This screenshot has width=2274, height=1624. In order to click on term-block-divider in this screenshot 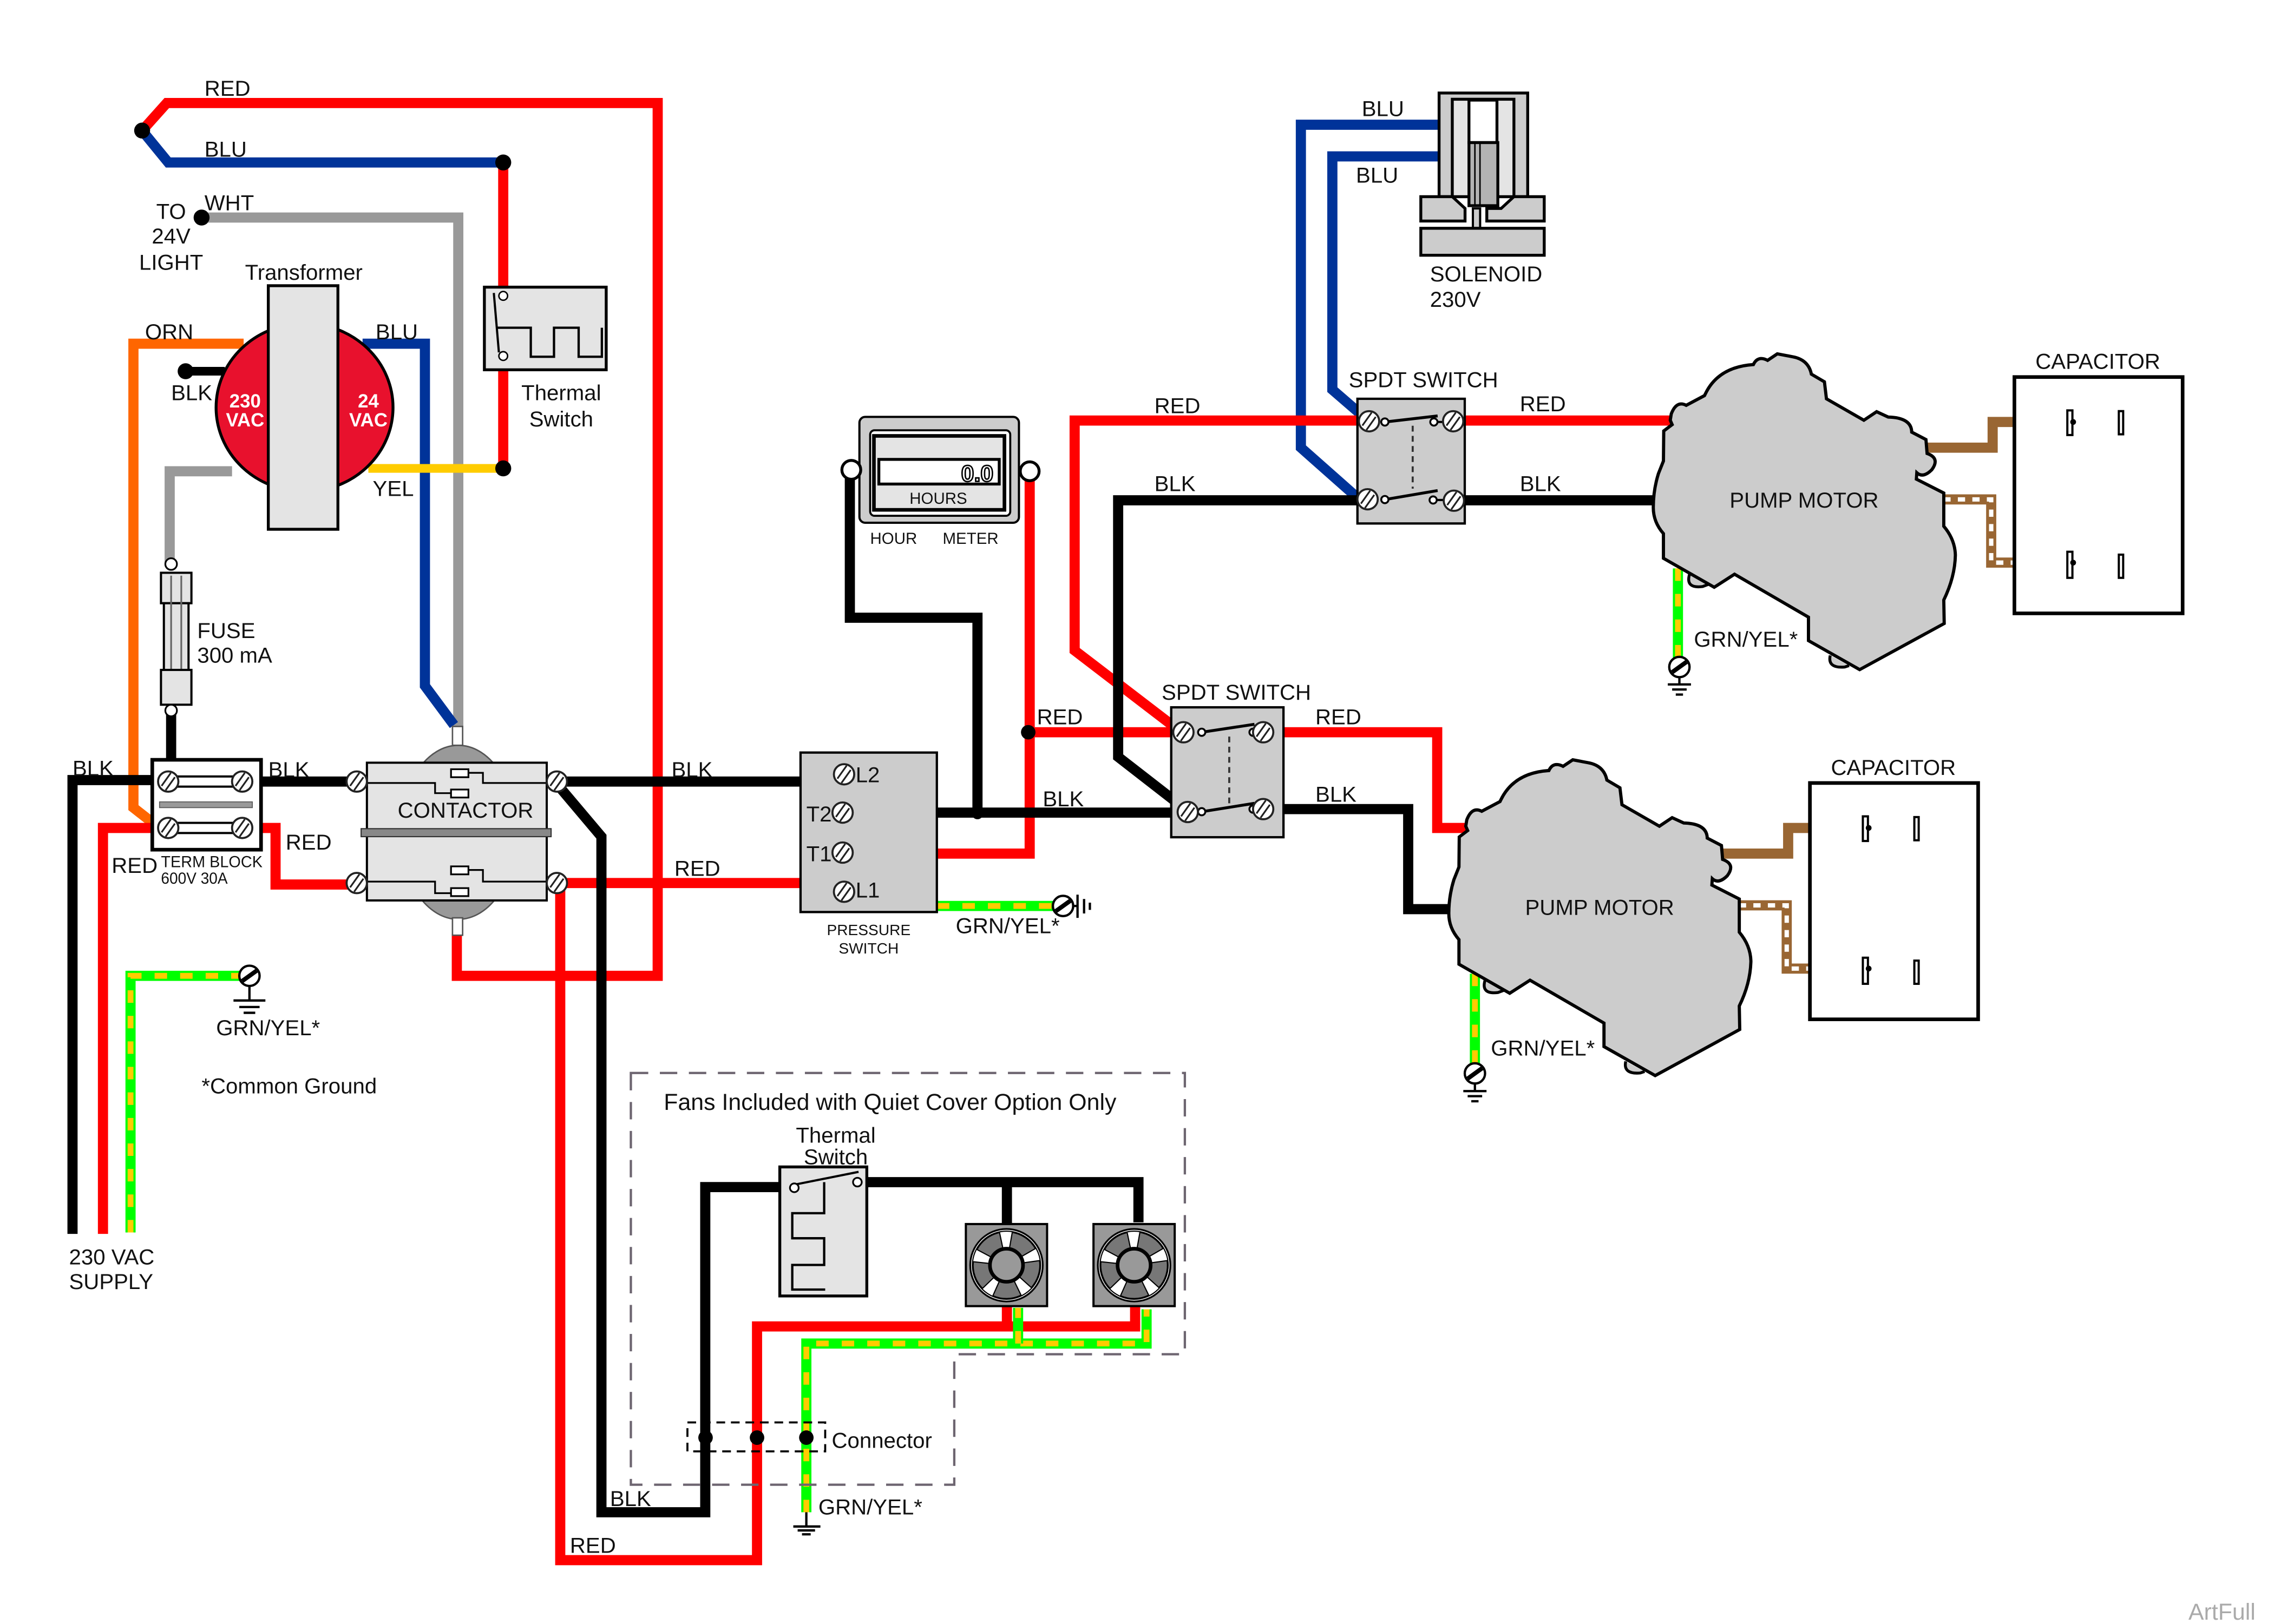, I will do `click(206, 804)`.